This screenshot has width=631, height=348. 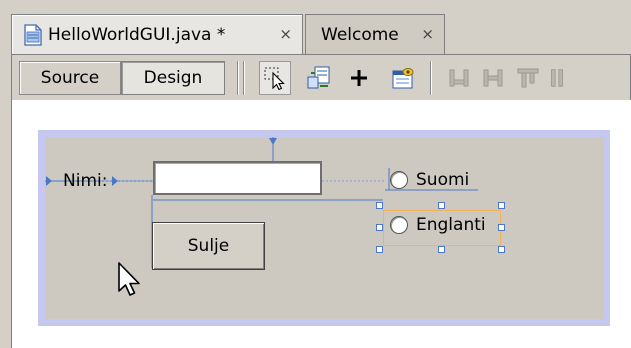 I want to click on sulje-button: Sulje, so click(x=208, y=246).